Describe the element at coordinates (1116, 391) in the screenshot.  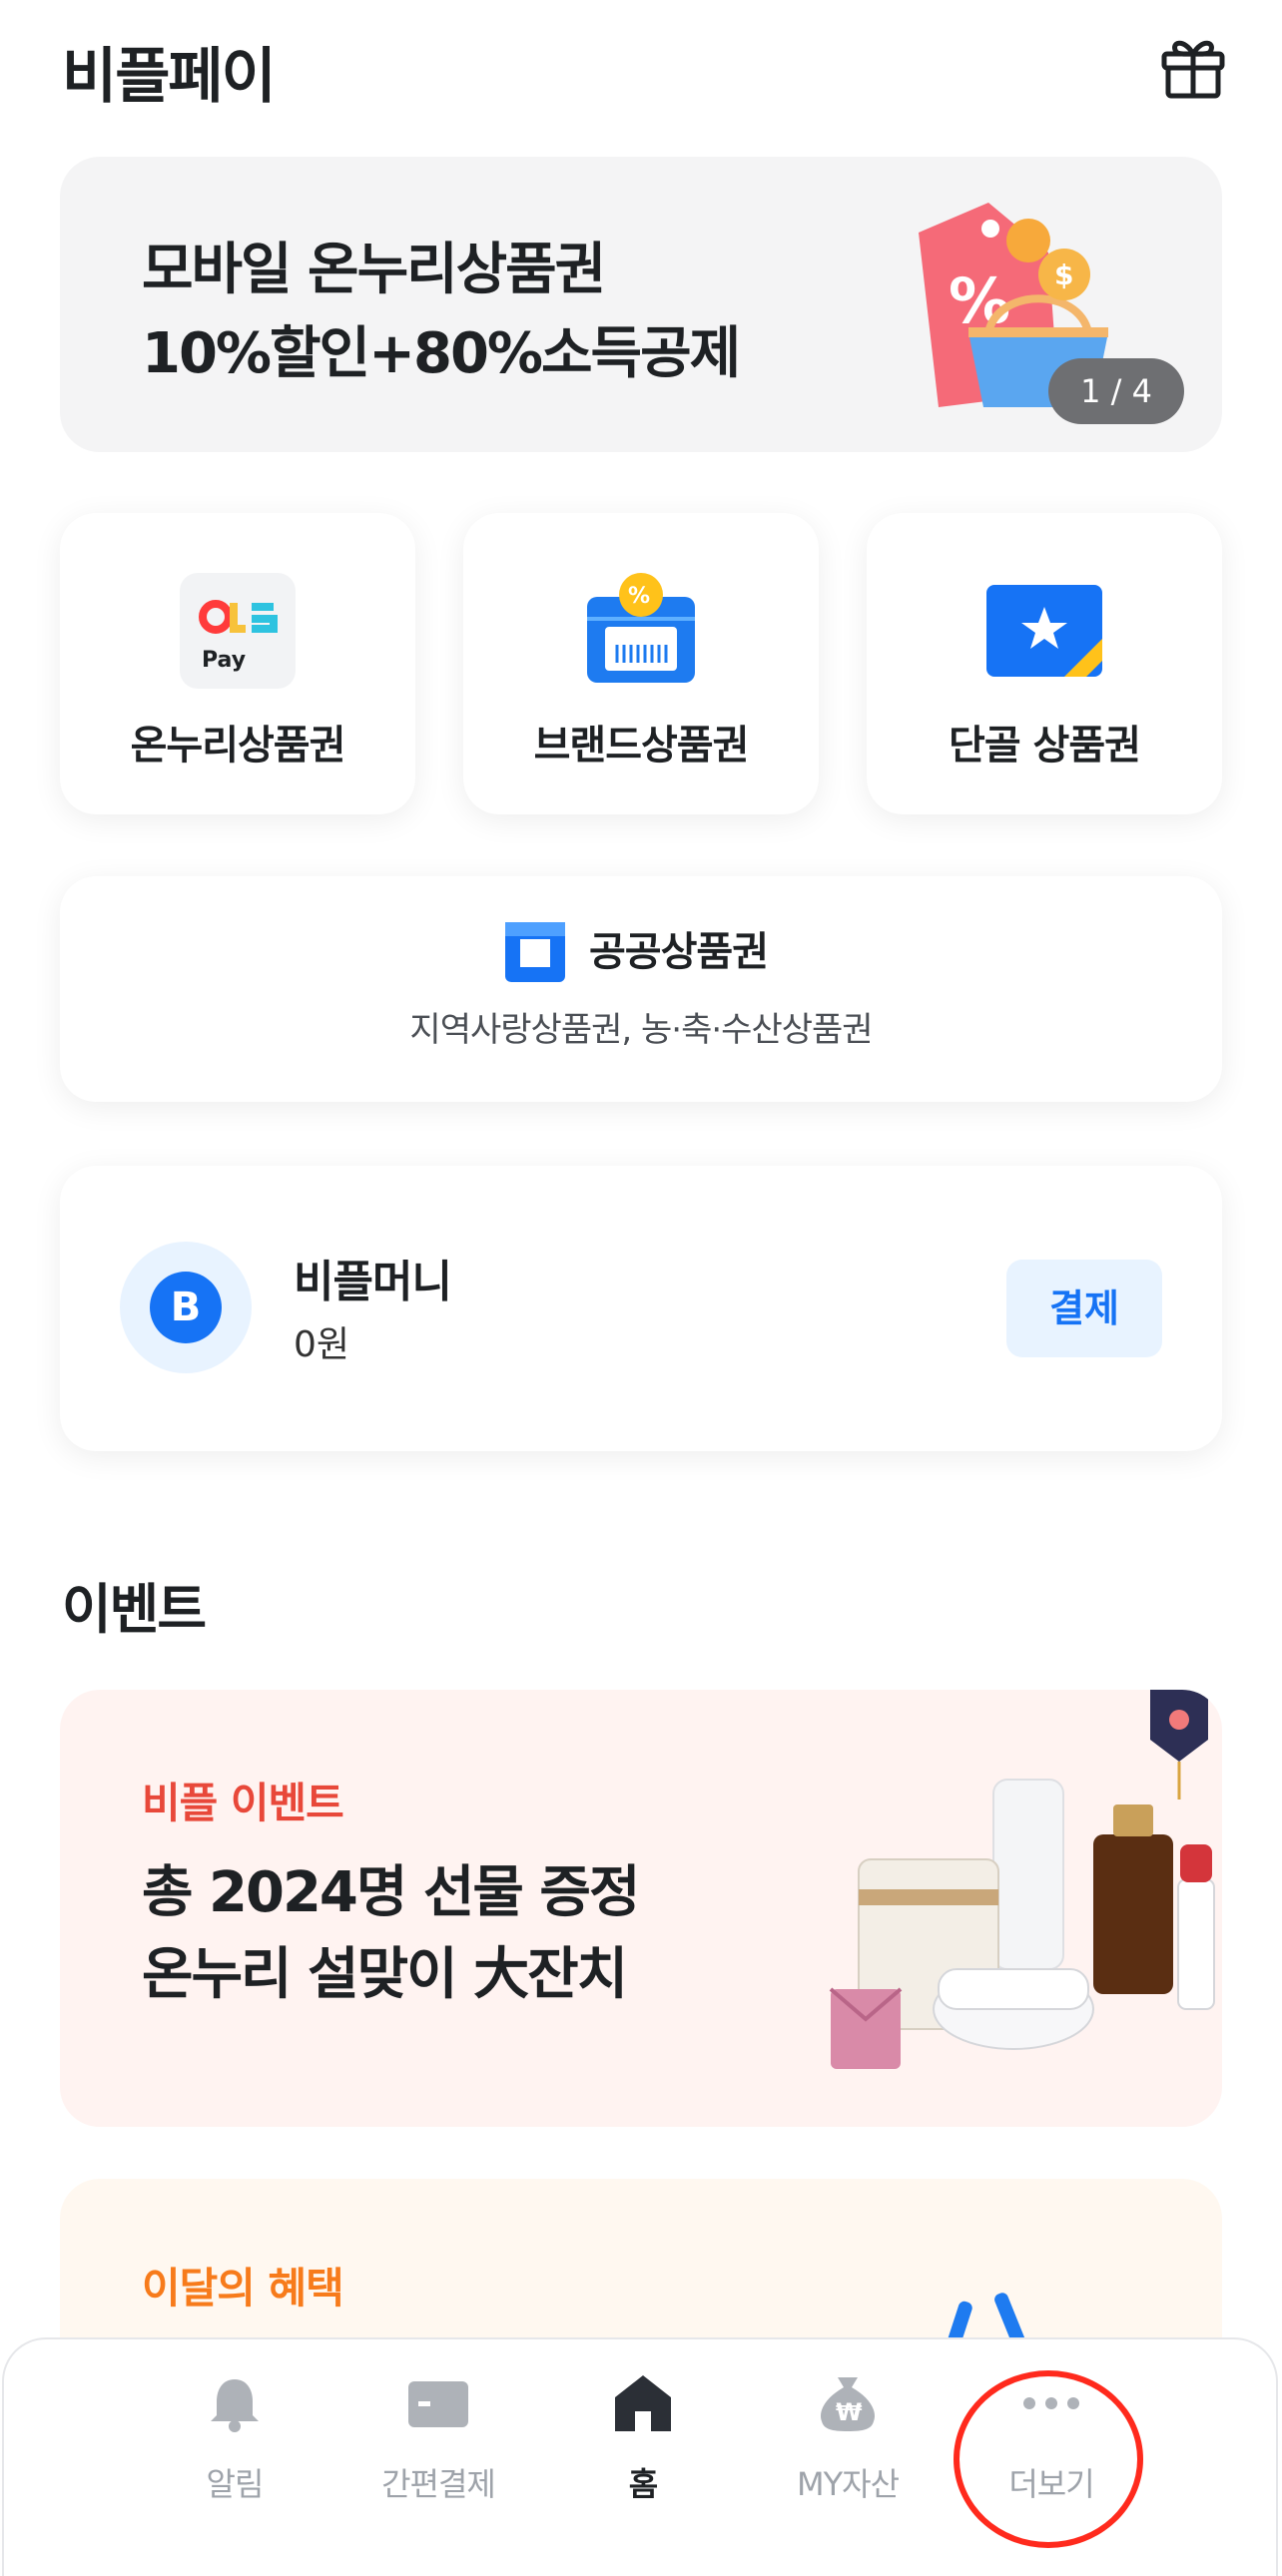
I see `banner-page-indicator: 1 / 4` at that location.